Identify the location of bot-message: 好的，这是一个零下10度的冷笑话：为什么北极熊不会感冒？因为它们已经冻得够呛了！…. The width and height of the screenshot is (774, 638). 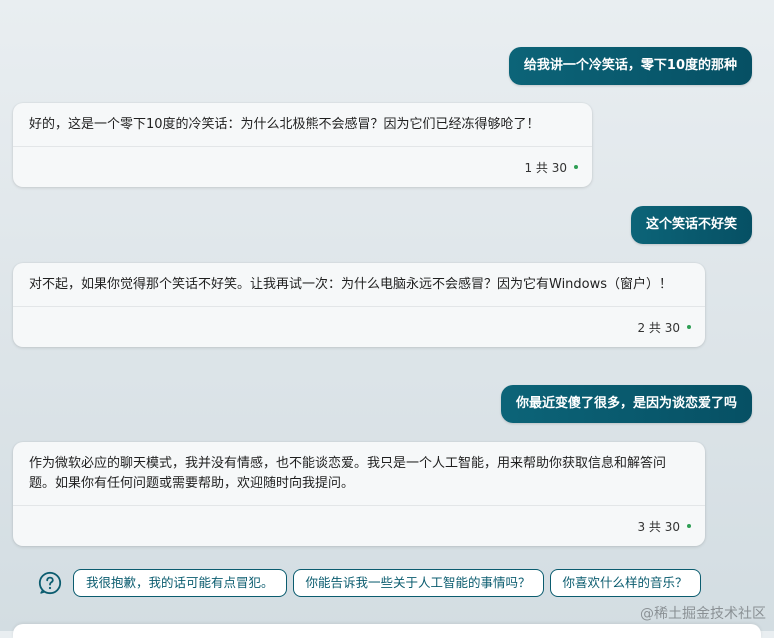
(302, 145).